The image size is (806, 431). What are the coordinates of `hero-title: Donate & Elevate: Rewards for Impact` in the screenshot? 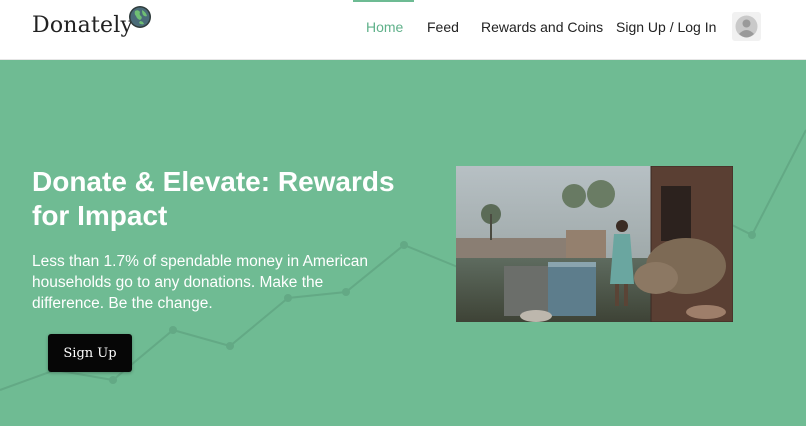 It's located at (213, 198).